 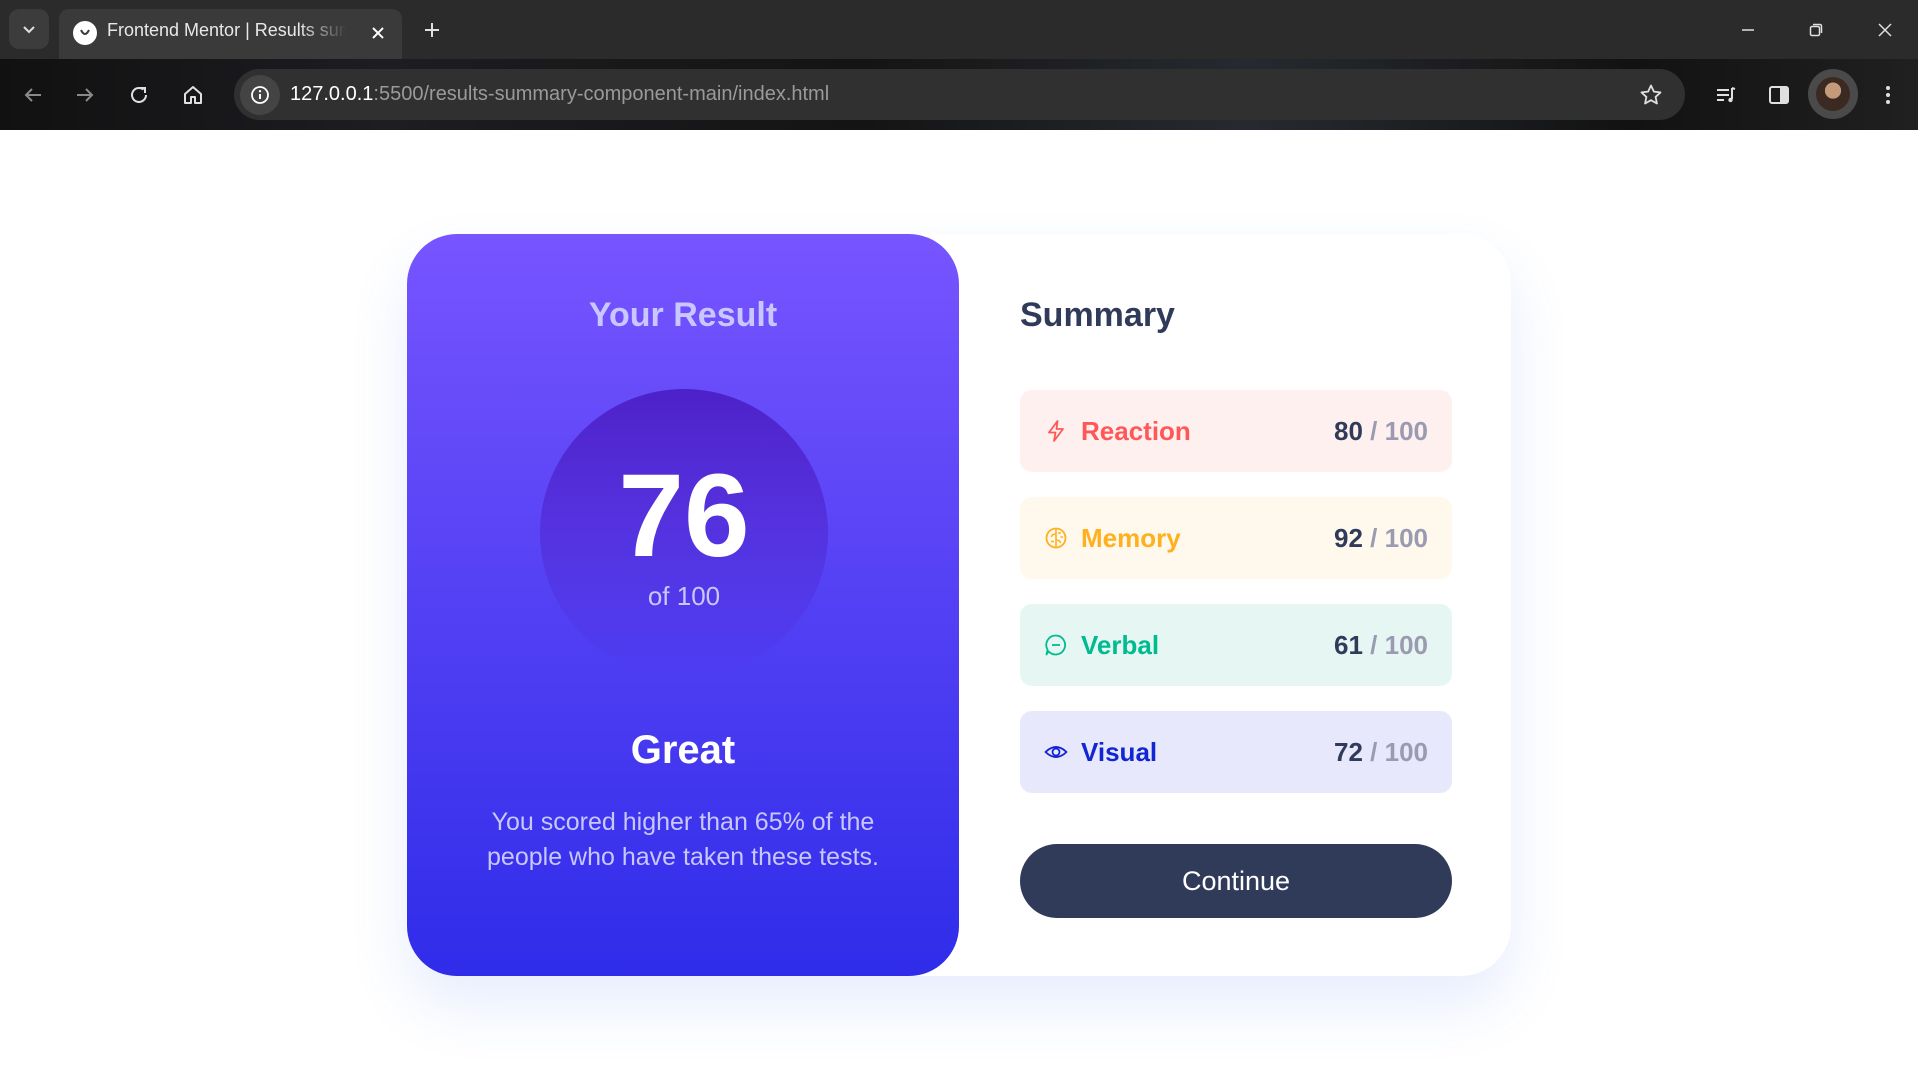 I want to click on score-circle: 76 of 100, so click(x=684, y=533).